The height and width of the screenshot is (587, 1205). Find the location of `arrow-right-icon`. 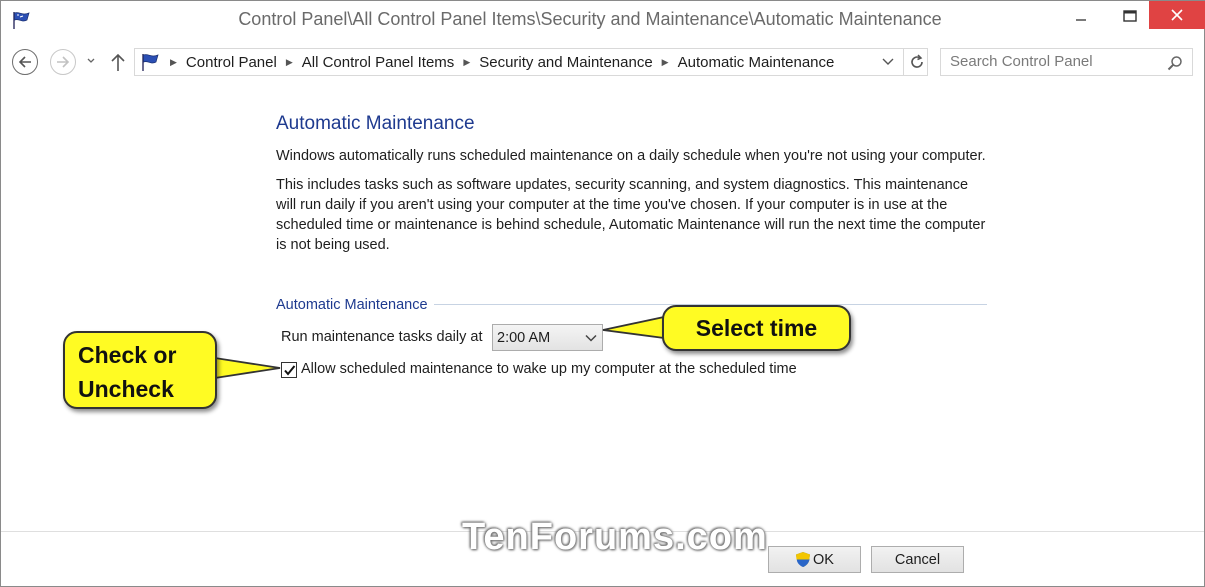

arrow-right-icon is located at coordinates (63, 62).